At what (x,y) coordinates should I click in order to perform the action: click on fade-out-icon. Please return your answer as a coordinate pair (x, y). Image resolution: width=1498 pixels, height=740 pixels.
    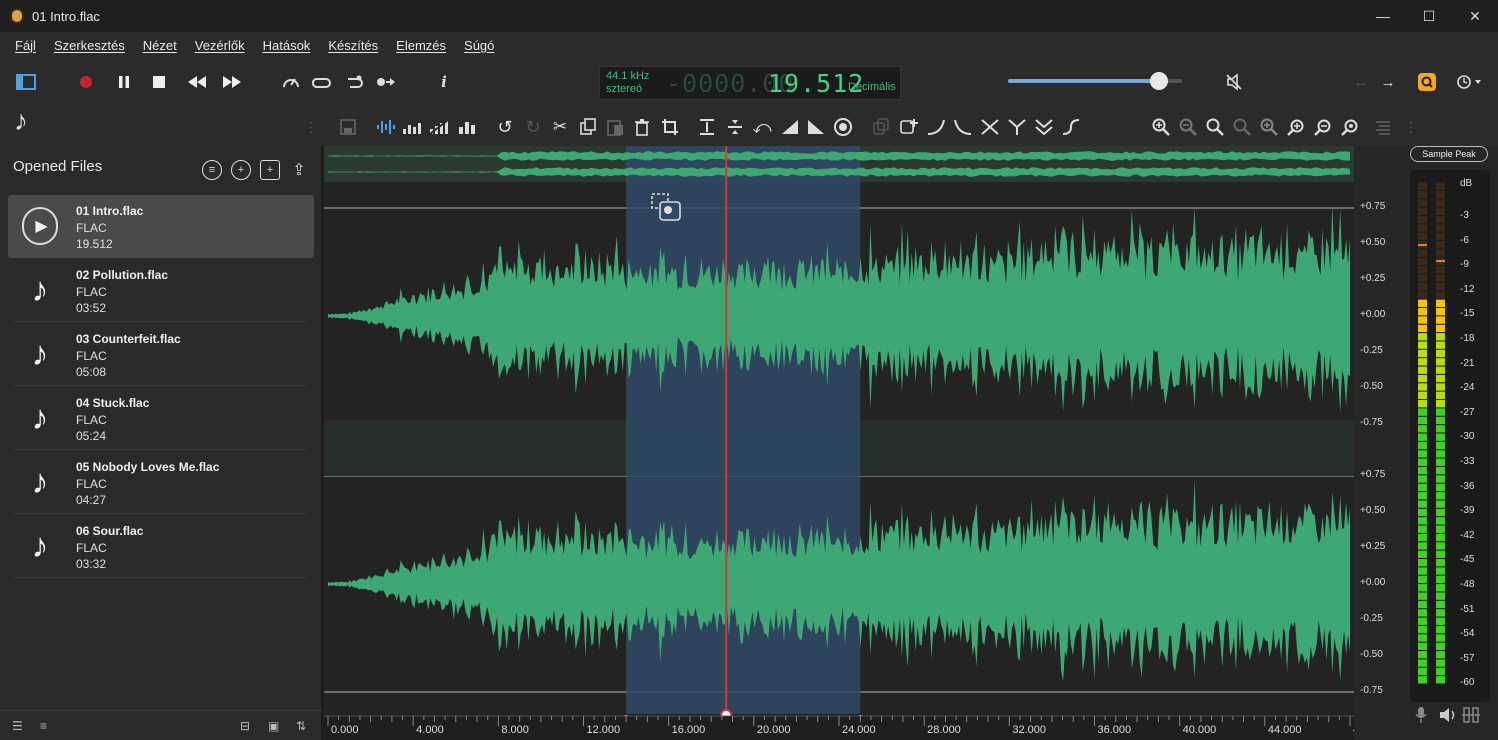
    Looking at the image, I should click on (816, 127).